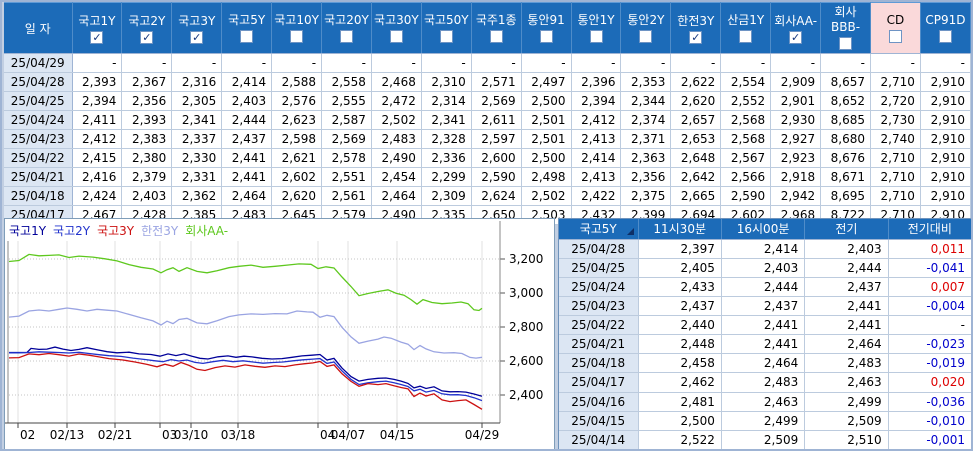 This screenshot has height=451, width=973. I want to click on yield-cell: 2,344, so click(646, 101).